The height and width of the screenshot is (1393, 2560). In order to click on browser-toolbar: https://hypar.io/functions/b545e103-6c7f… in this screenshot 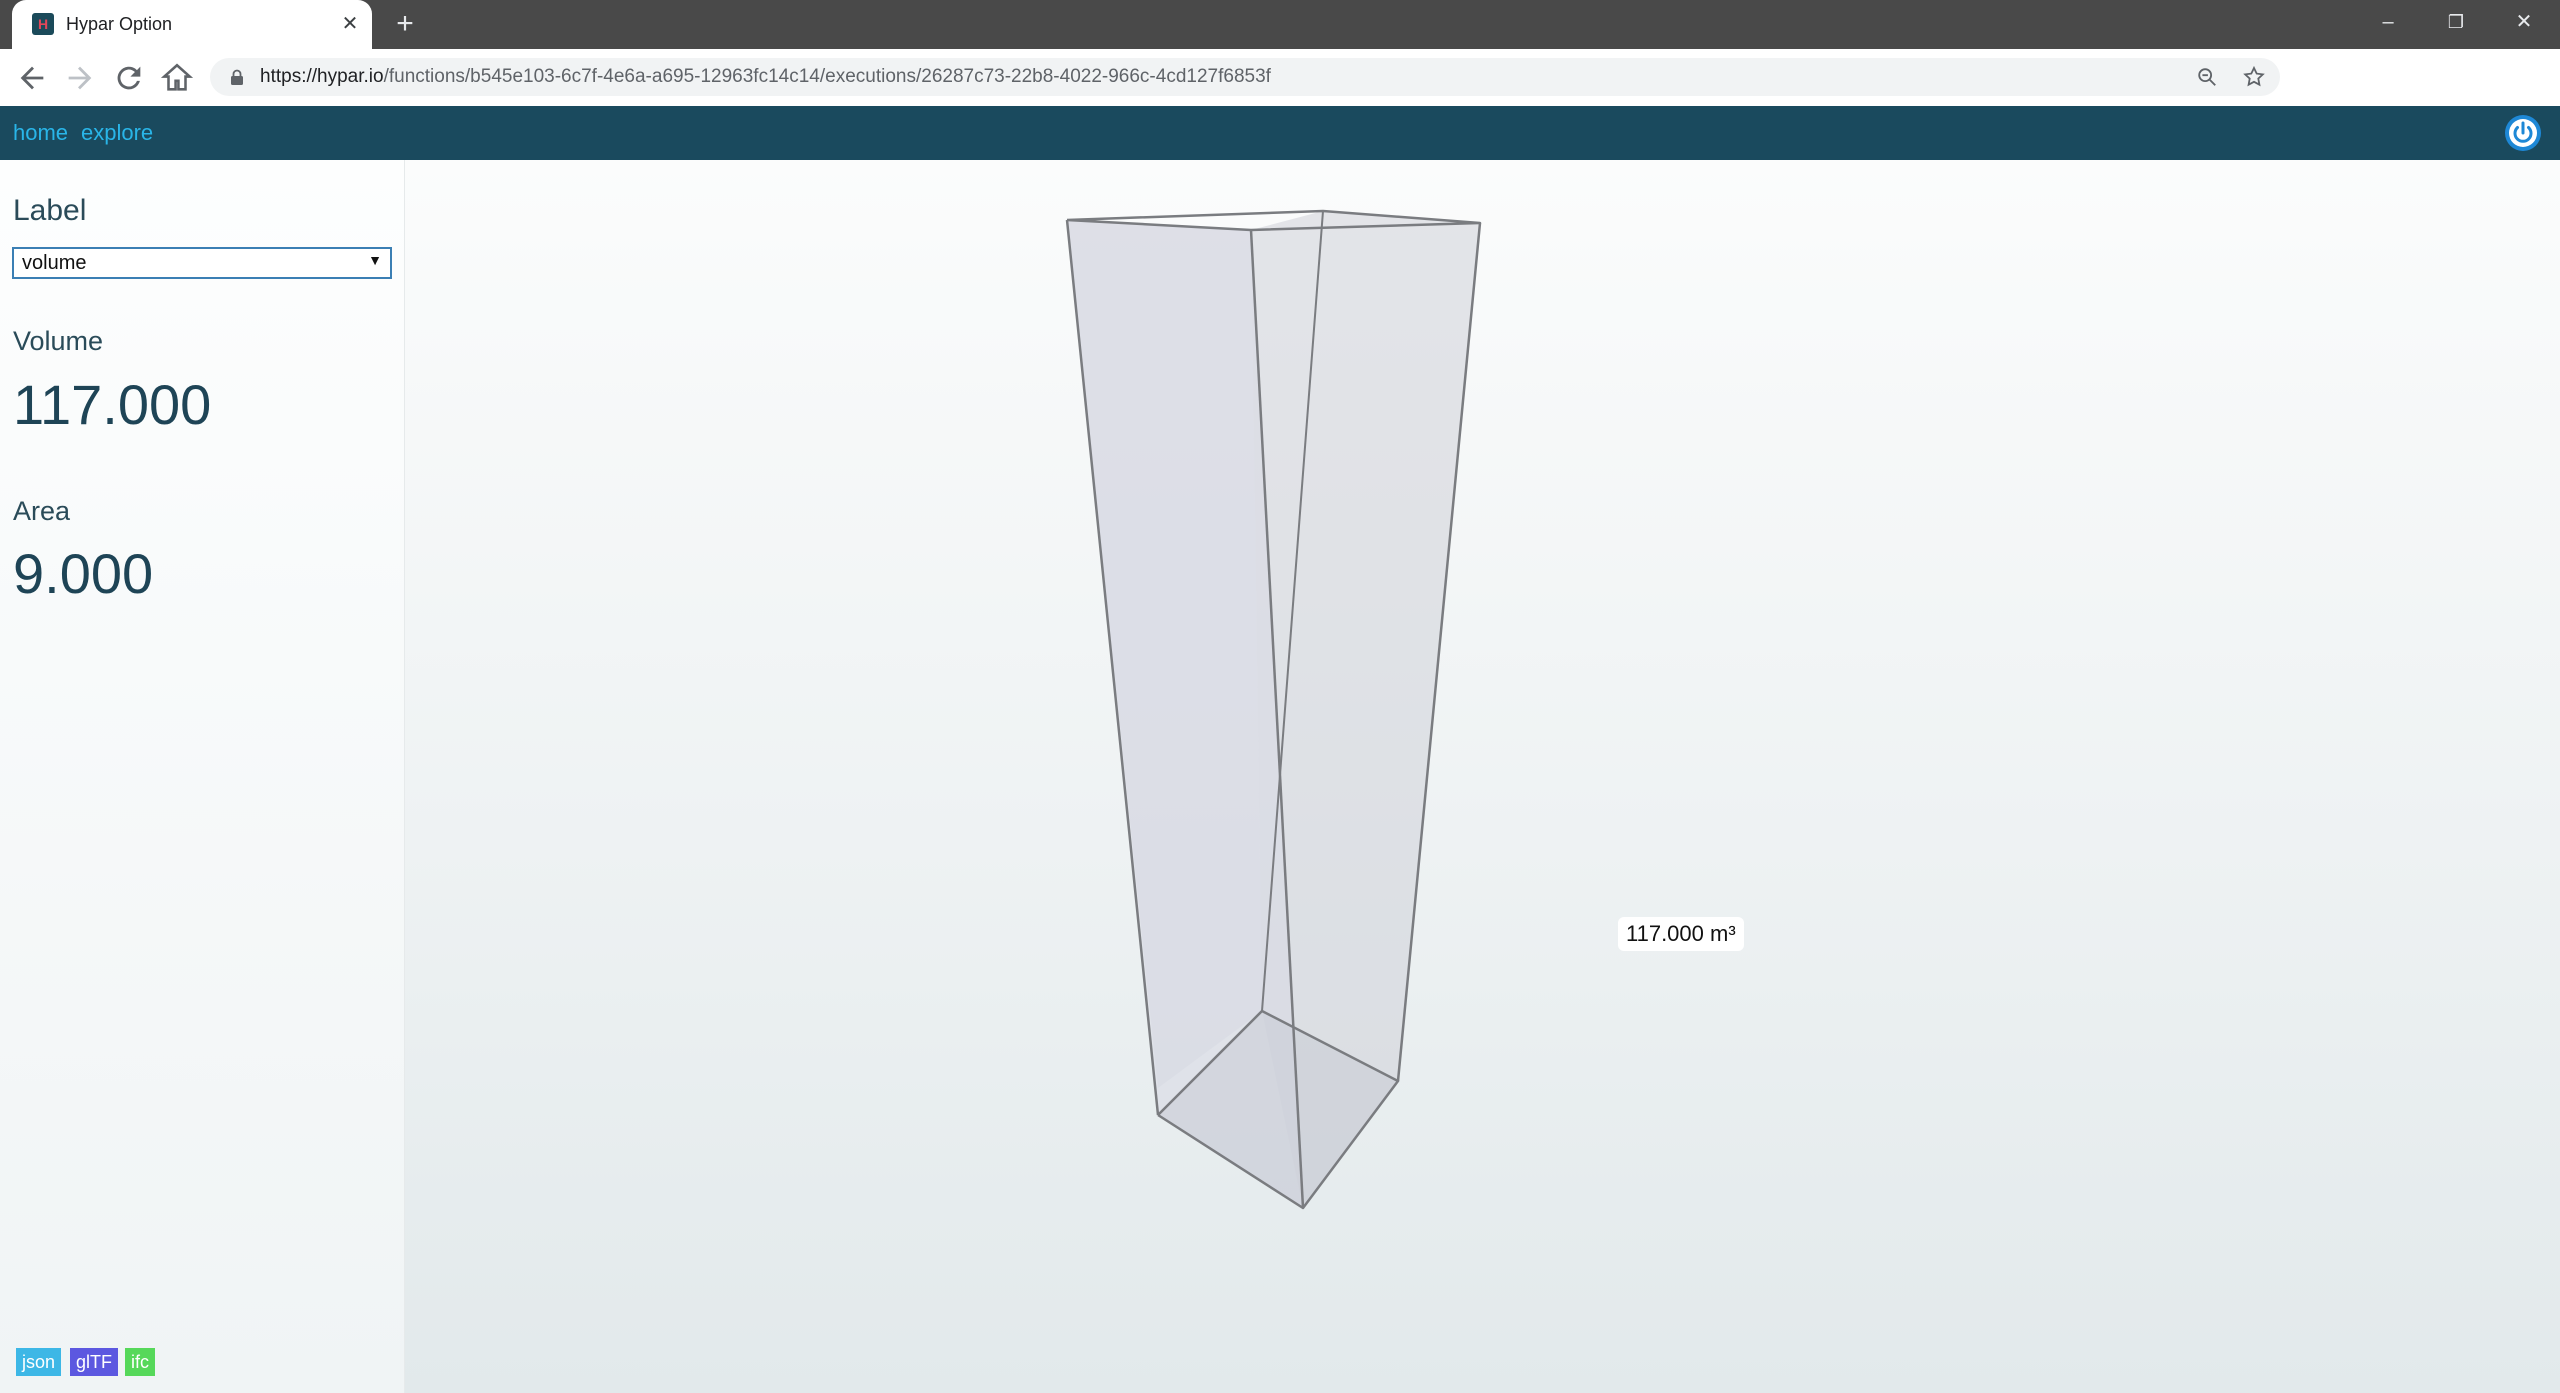, I will do `click(1280, 78)`.